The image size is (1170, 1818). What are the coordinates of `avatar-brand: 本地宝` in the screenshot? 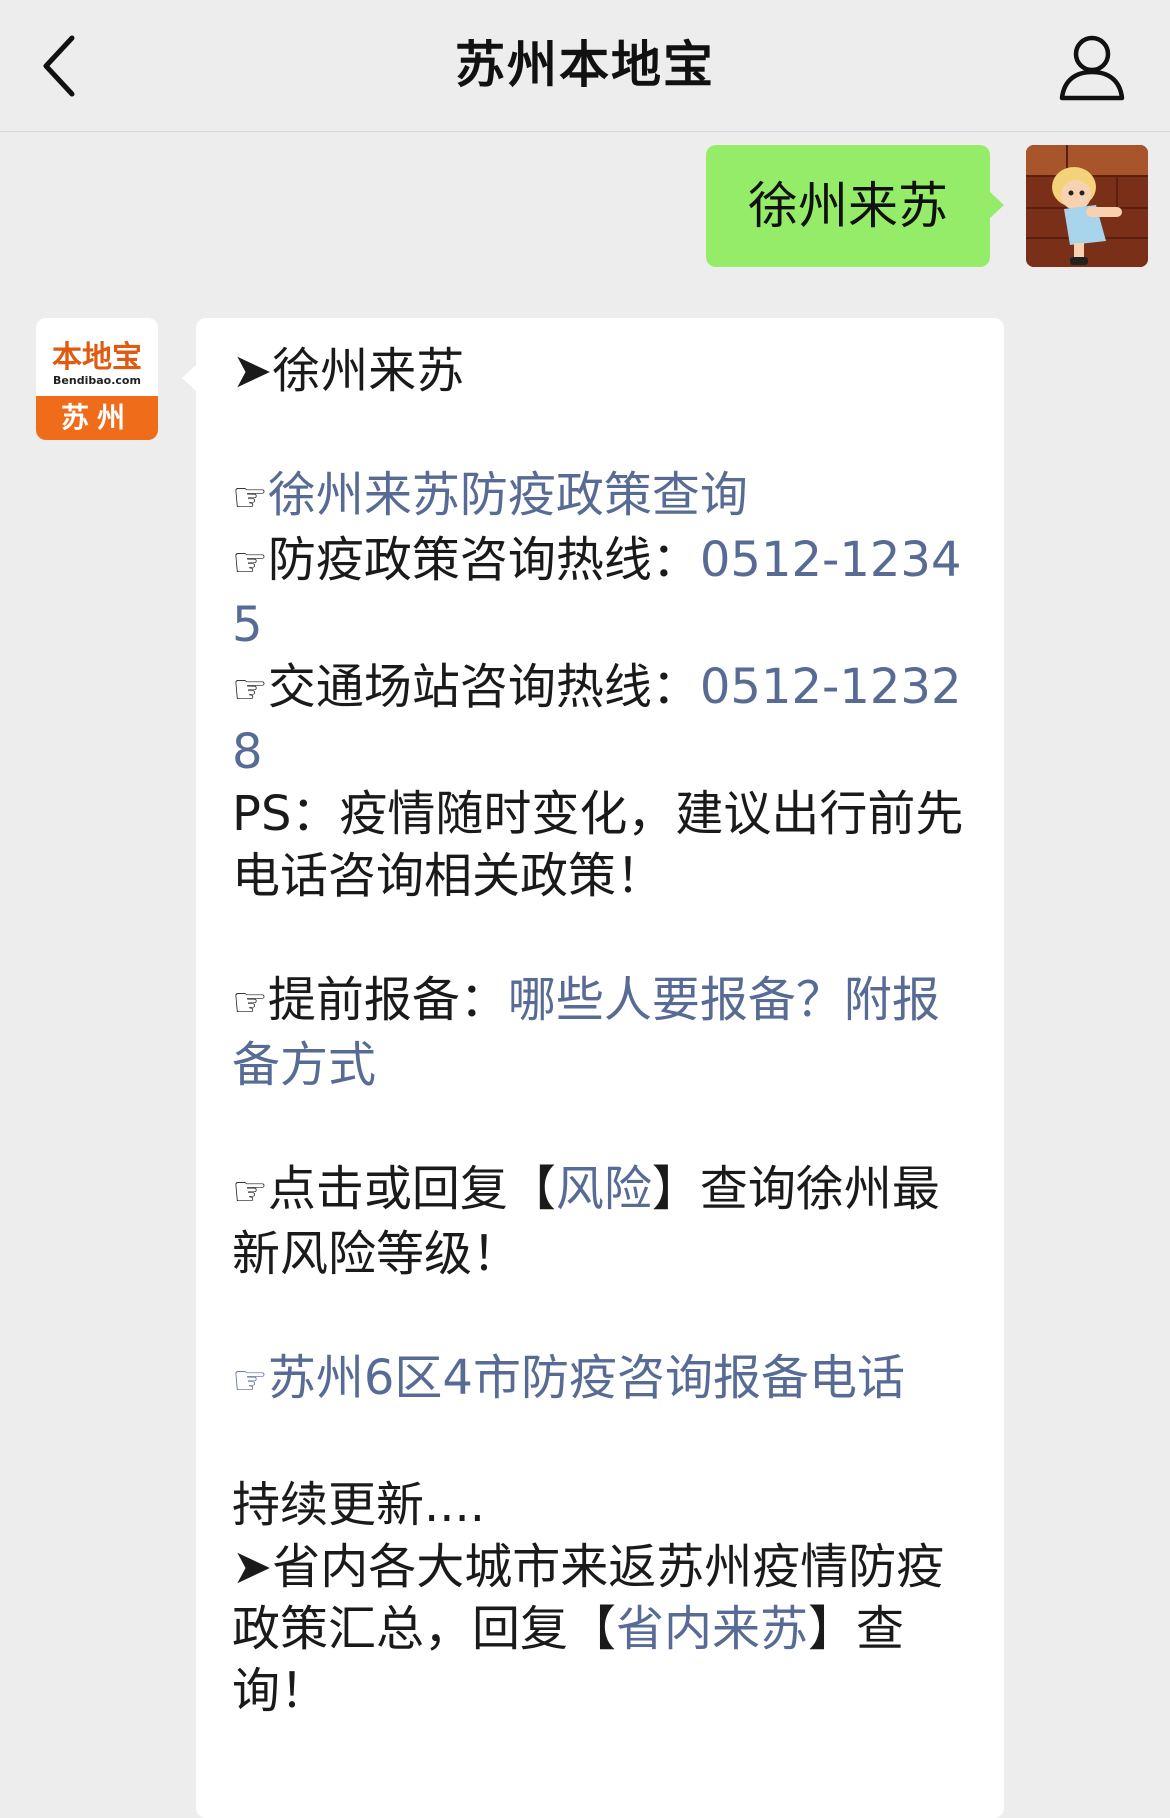 It's located at (97, 357).